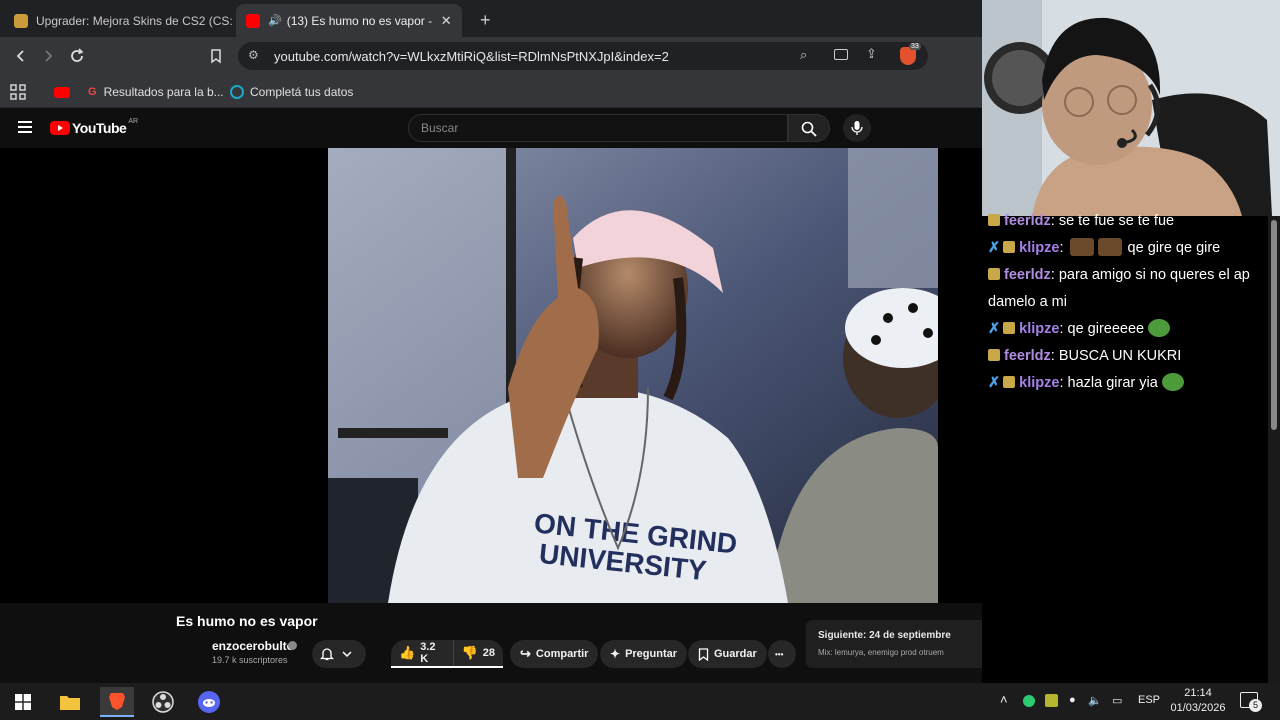 The image size is (1280, 720). Describe the element at coordinates (809, 128) in the screenshot. I see `search-button` at that location.